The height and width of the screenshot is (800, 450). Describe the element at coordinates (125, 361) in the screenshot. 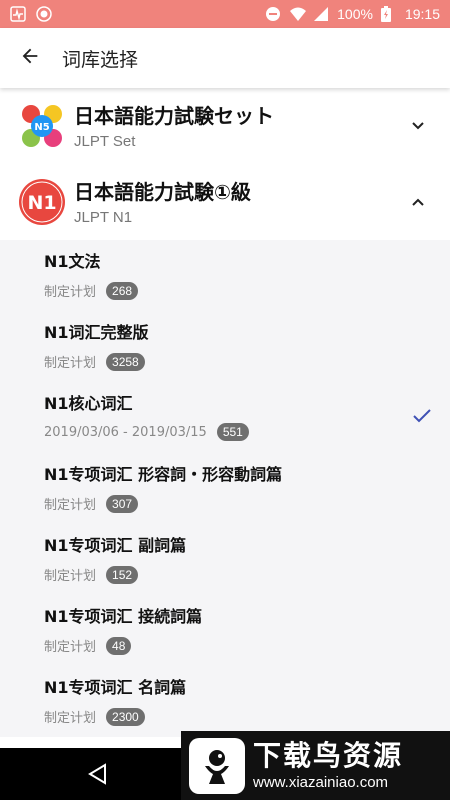

I see `word-count-badge: 3258` at that location.